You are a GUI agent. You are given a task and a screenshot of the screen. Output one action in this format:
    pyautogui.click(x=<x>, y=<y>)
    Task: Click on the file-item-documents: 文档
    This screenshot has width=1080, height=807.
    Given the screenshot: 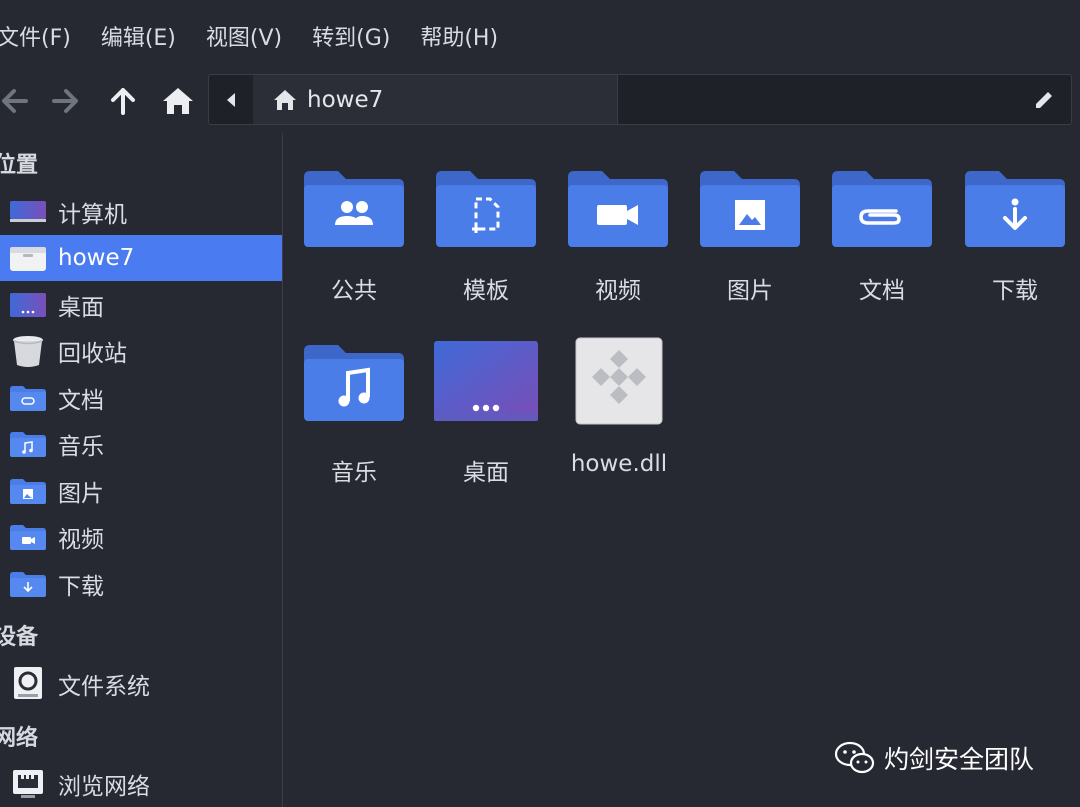 What is the action you would take?
    pyautogui.click(x=882, y=239)
    